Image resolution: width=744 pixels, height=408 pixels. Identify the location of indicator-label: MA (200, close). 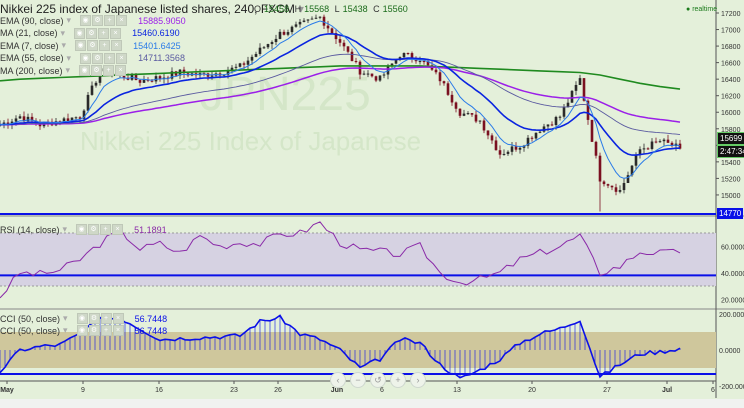
(31, 71).